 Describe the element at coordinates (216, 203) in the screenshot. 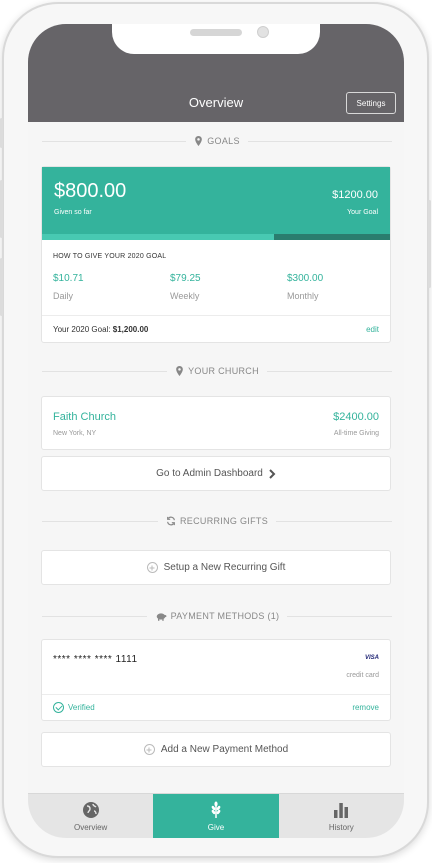

I see `goal-banner: $800.00 Given so far $1200.00 Your Goal` at that location.